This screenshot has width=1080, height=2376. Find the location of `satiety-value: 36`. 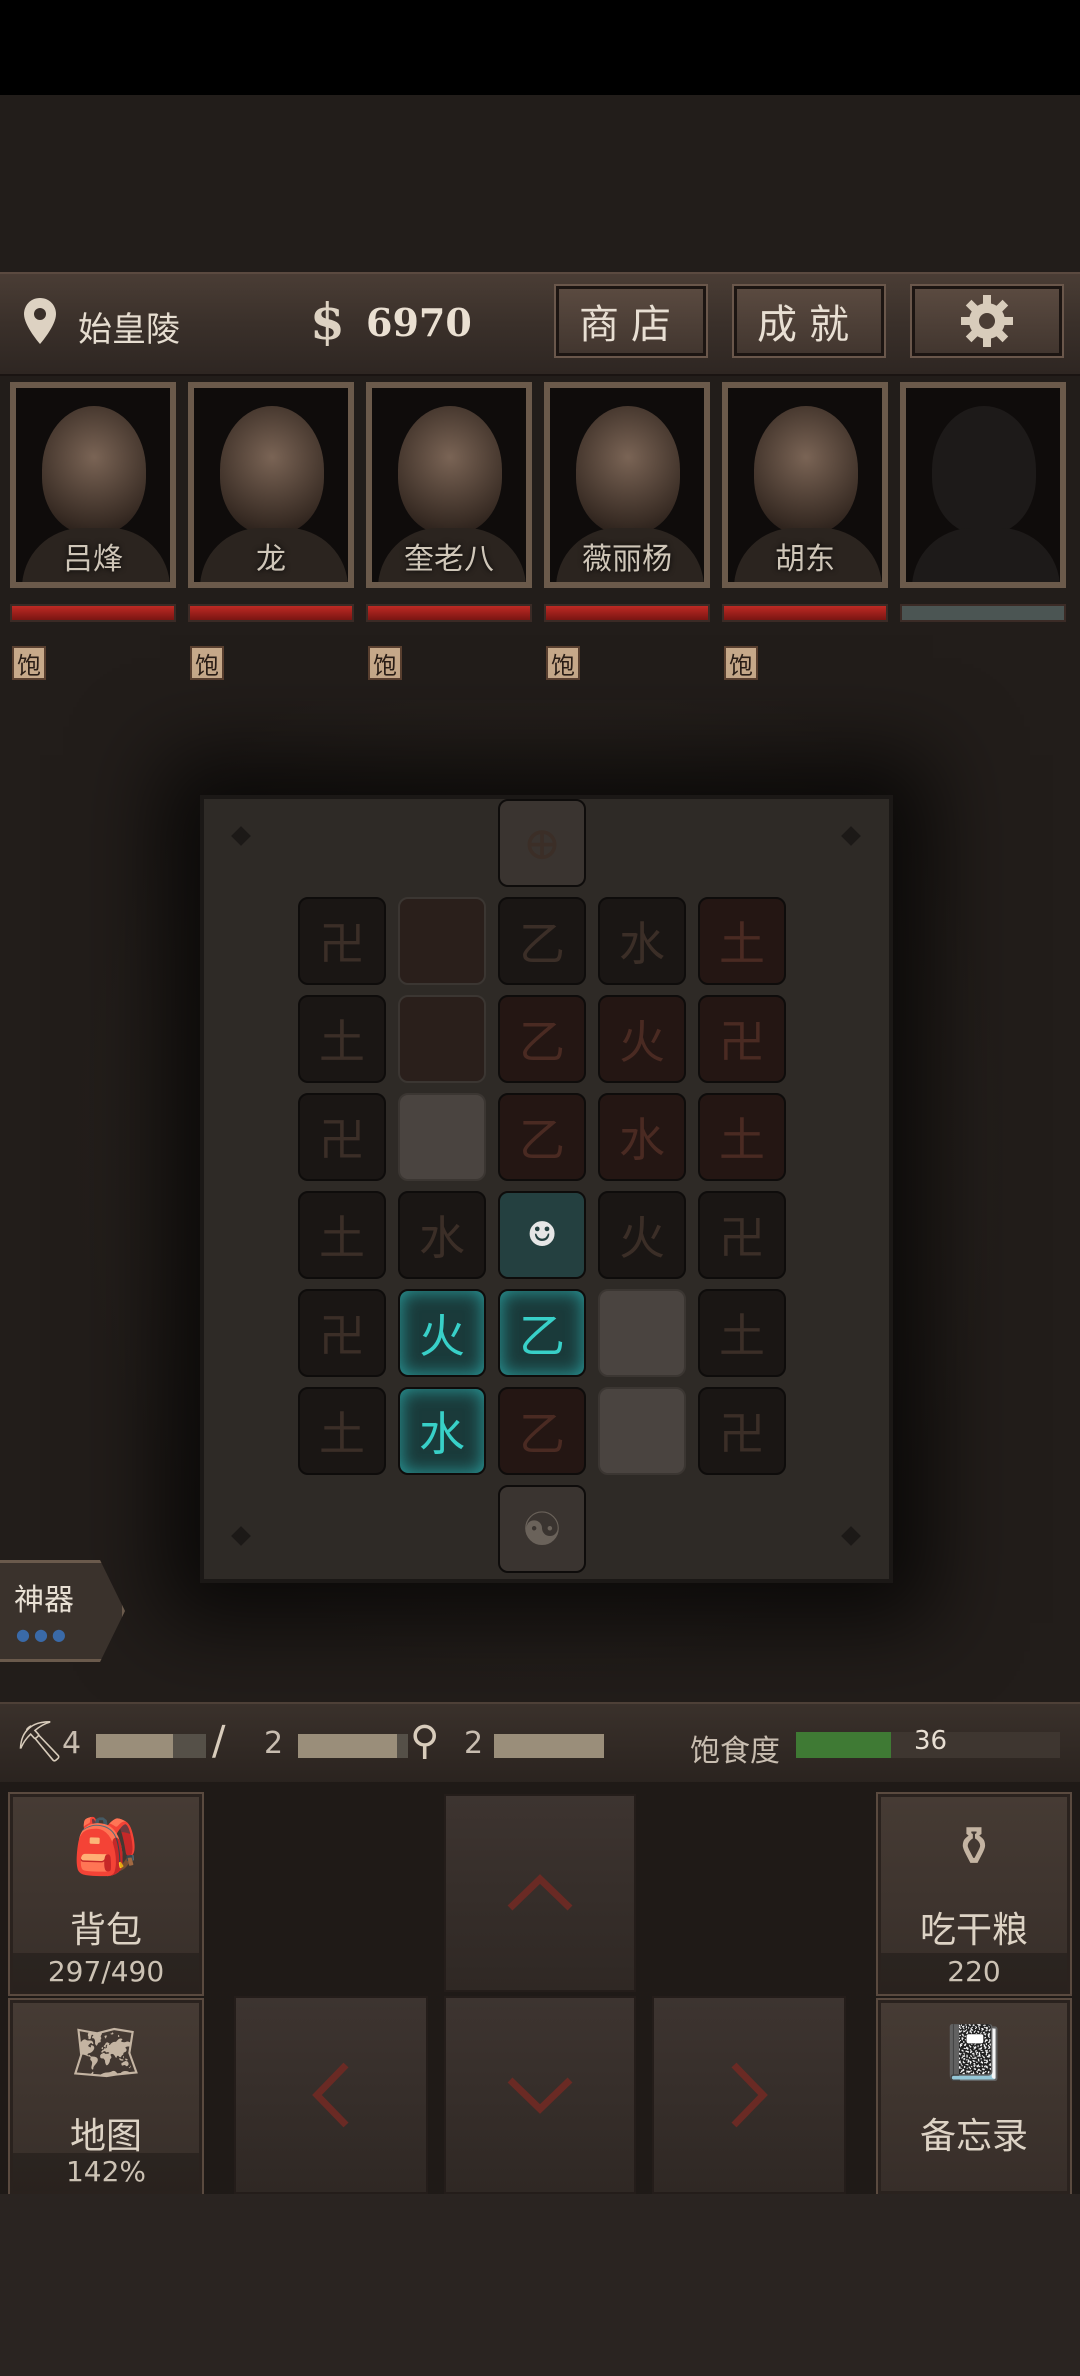

satiety-value: 36 is located at coordinates (931, 1741).